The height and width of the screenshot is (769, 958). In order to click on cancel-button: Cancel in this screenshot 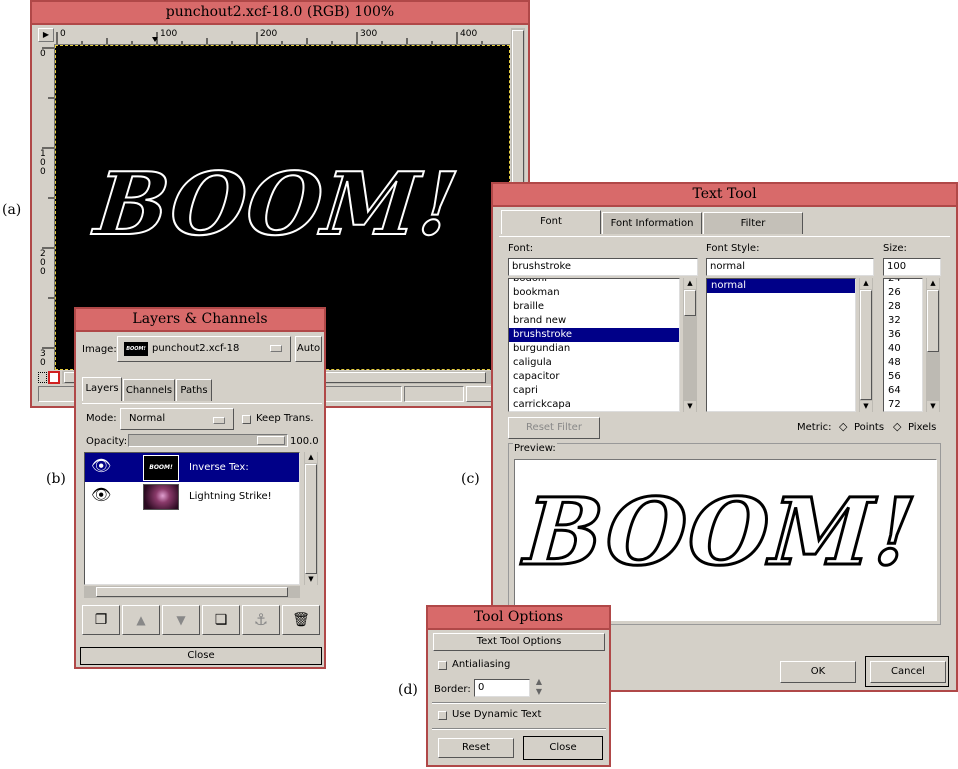, I will do `click(908, 672)`.